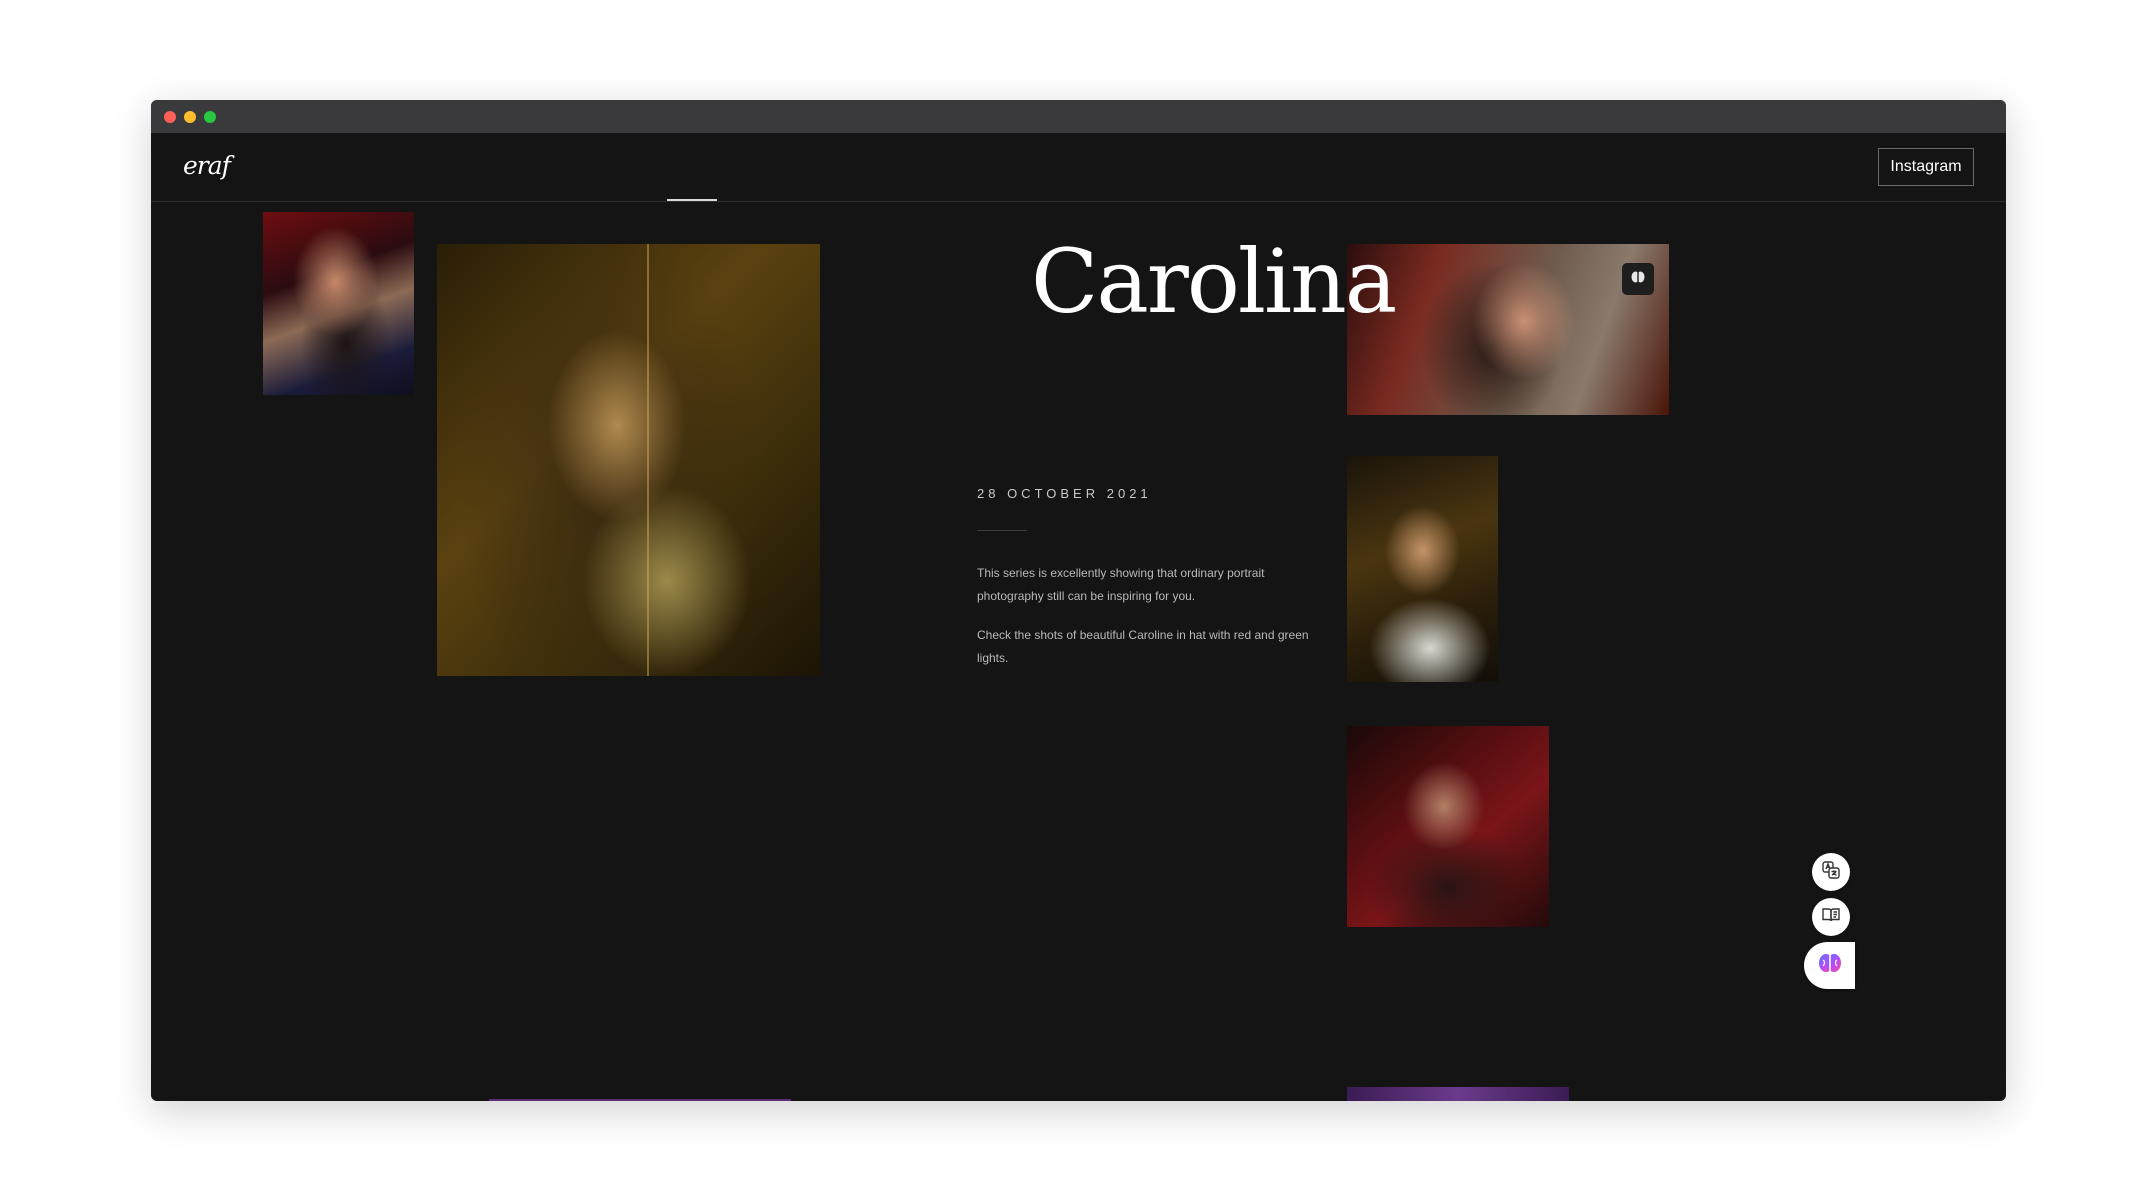  What do you see at coordinates (190, 117) in the screenshot?
I see `minimize-window-button` at bounding box center [190, 117].